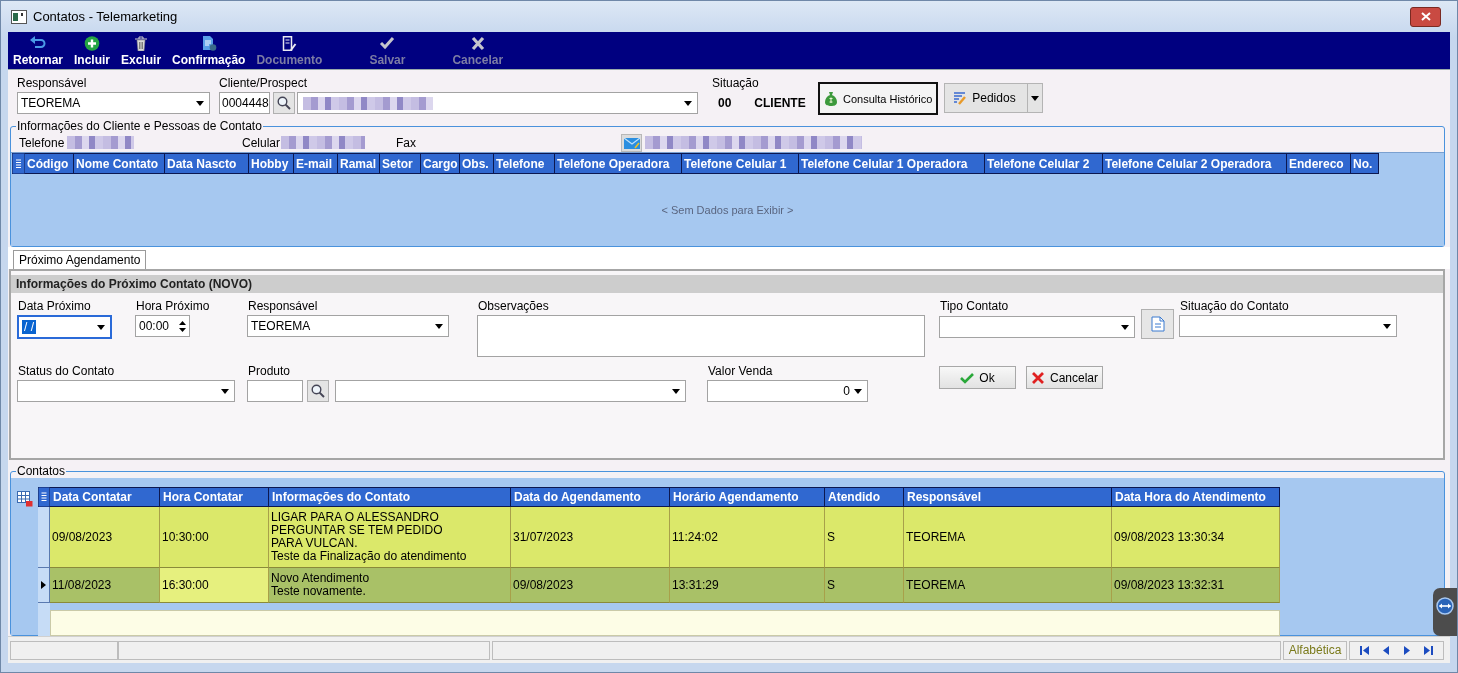 This screenshot has height=673, width=1458. I want to click on field-label: Valor Venda, so click(740, 371).